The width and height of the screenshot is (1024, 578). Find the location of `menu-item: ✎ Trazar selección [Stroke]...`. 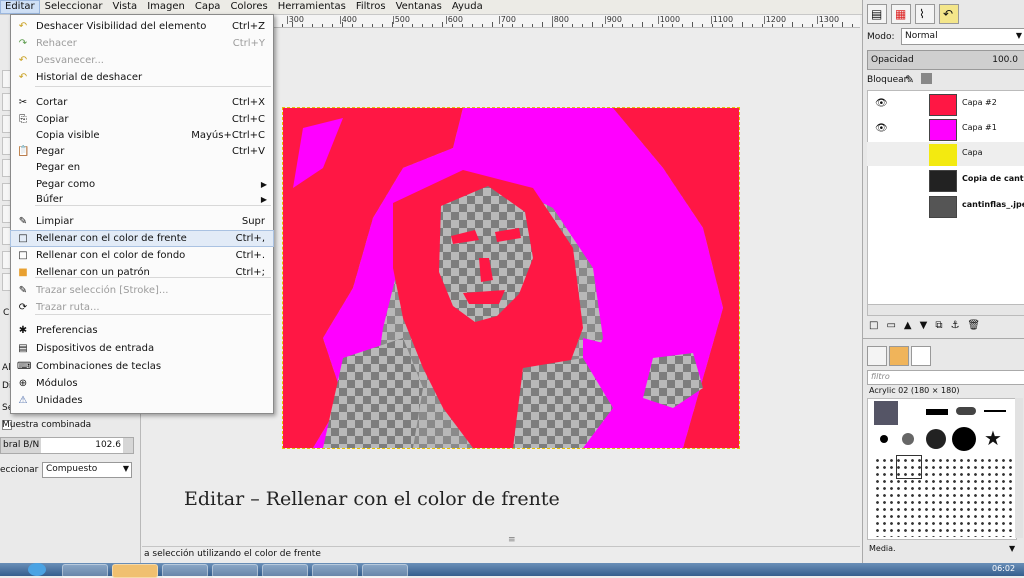

menu-item: ✎ Trazar selección [Stroke]... is located at coordinates (142, 290).